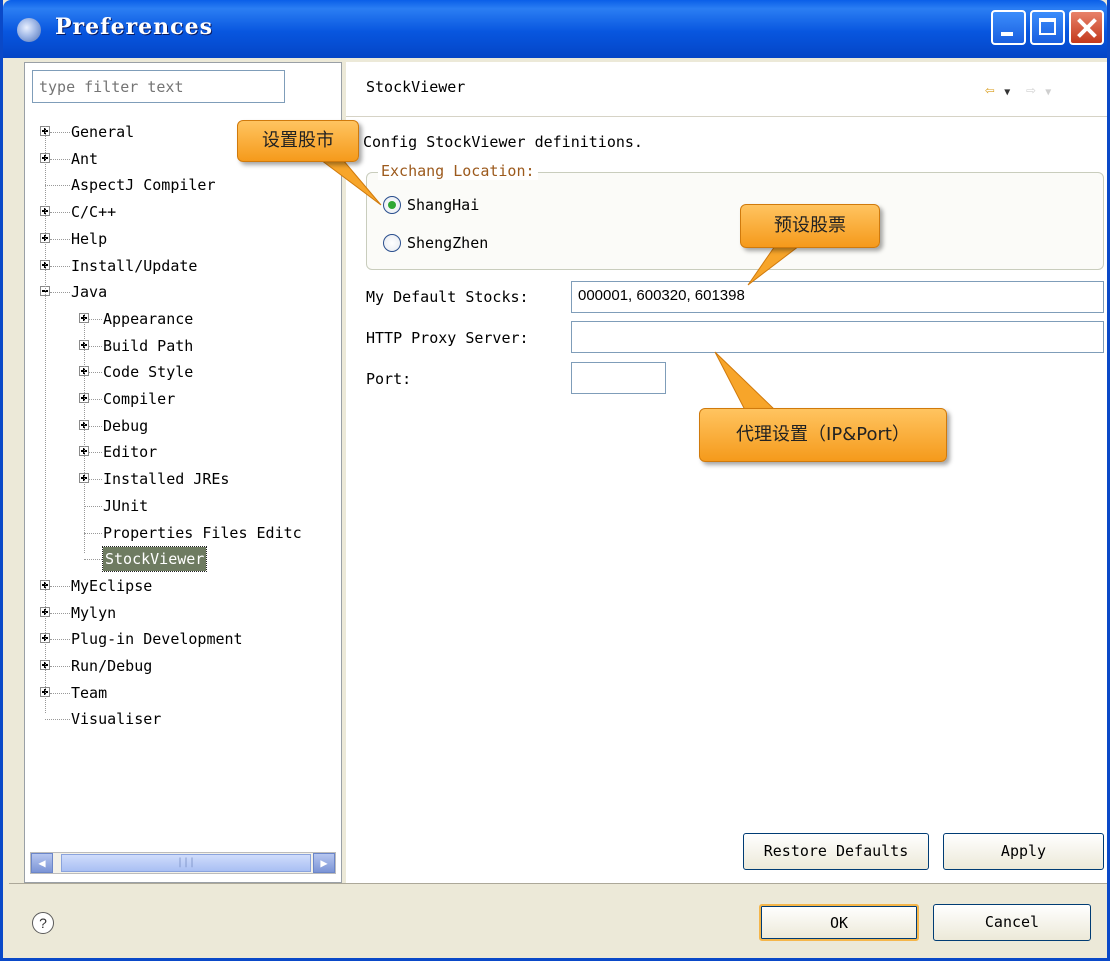  I want to click on callout-pointer-exchange, so click(350, 182).